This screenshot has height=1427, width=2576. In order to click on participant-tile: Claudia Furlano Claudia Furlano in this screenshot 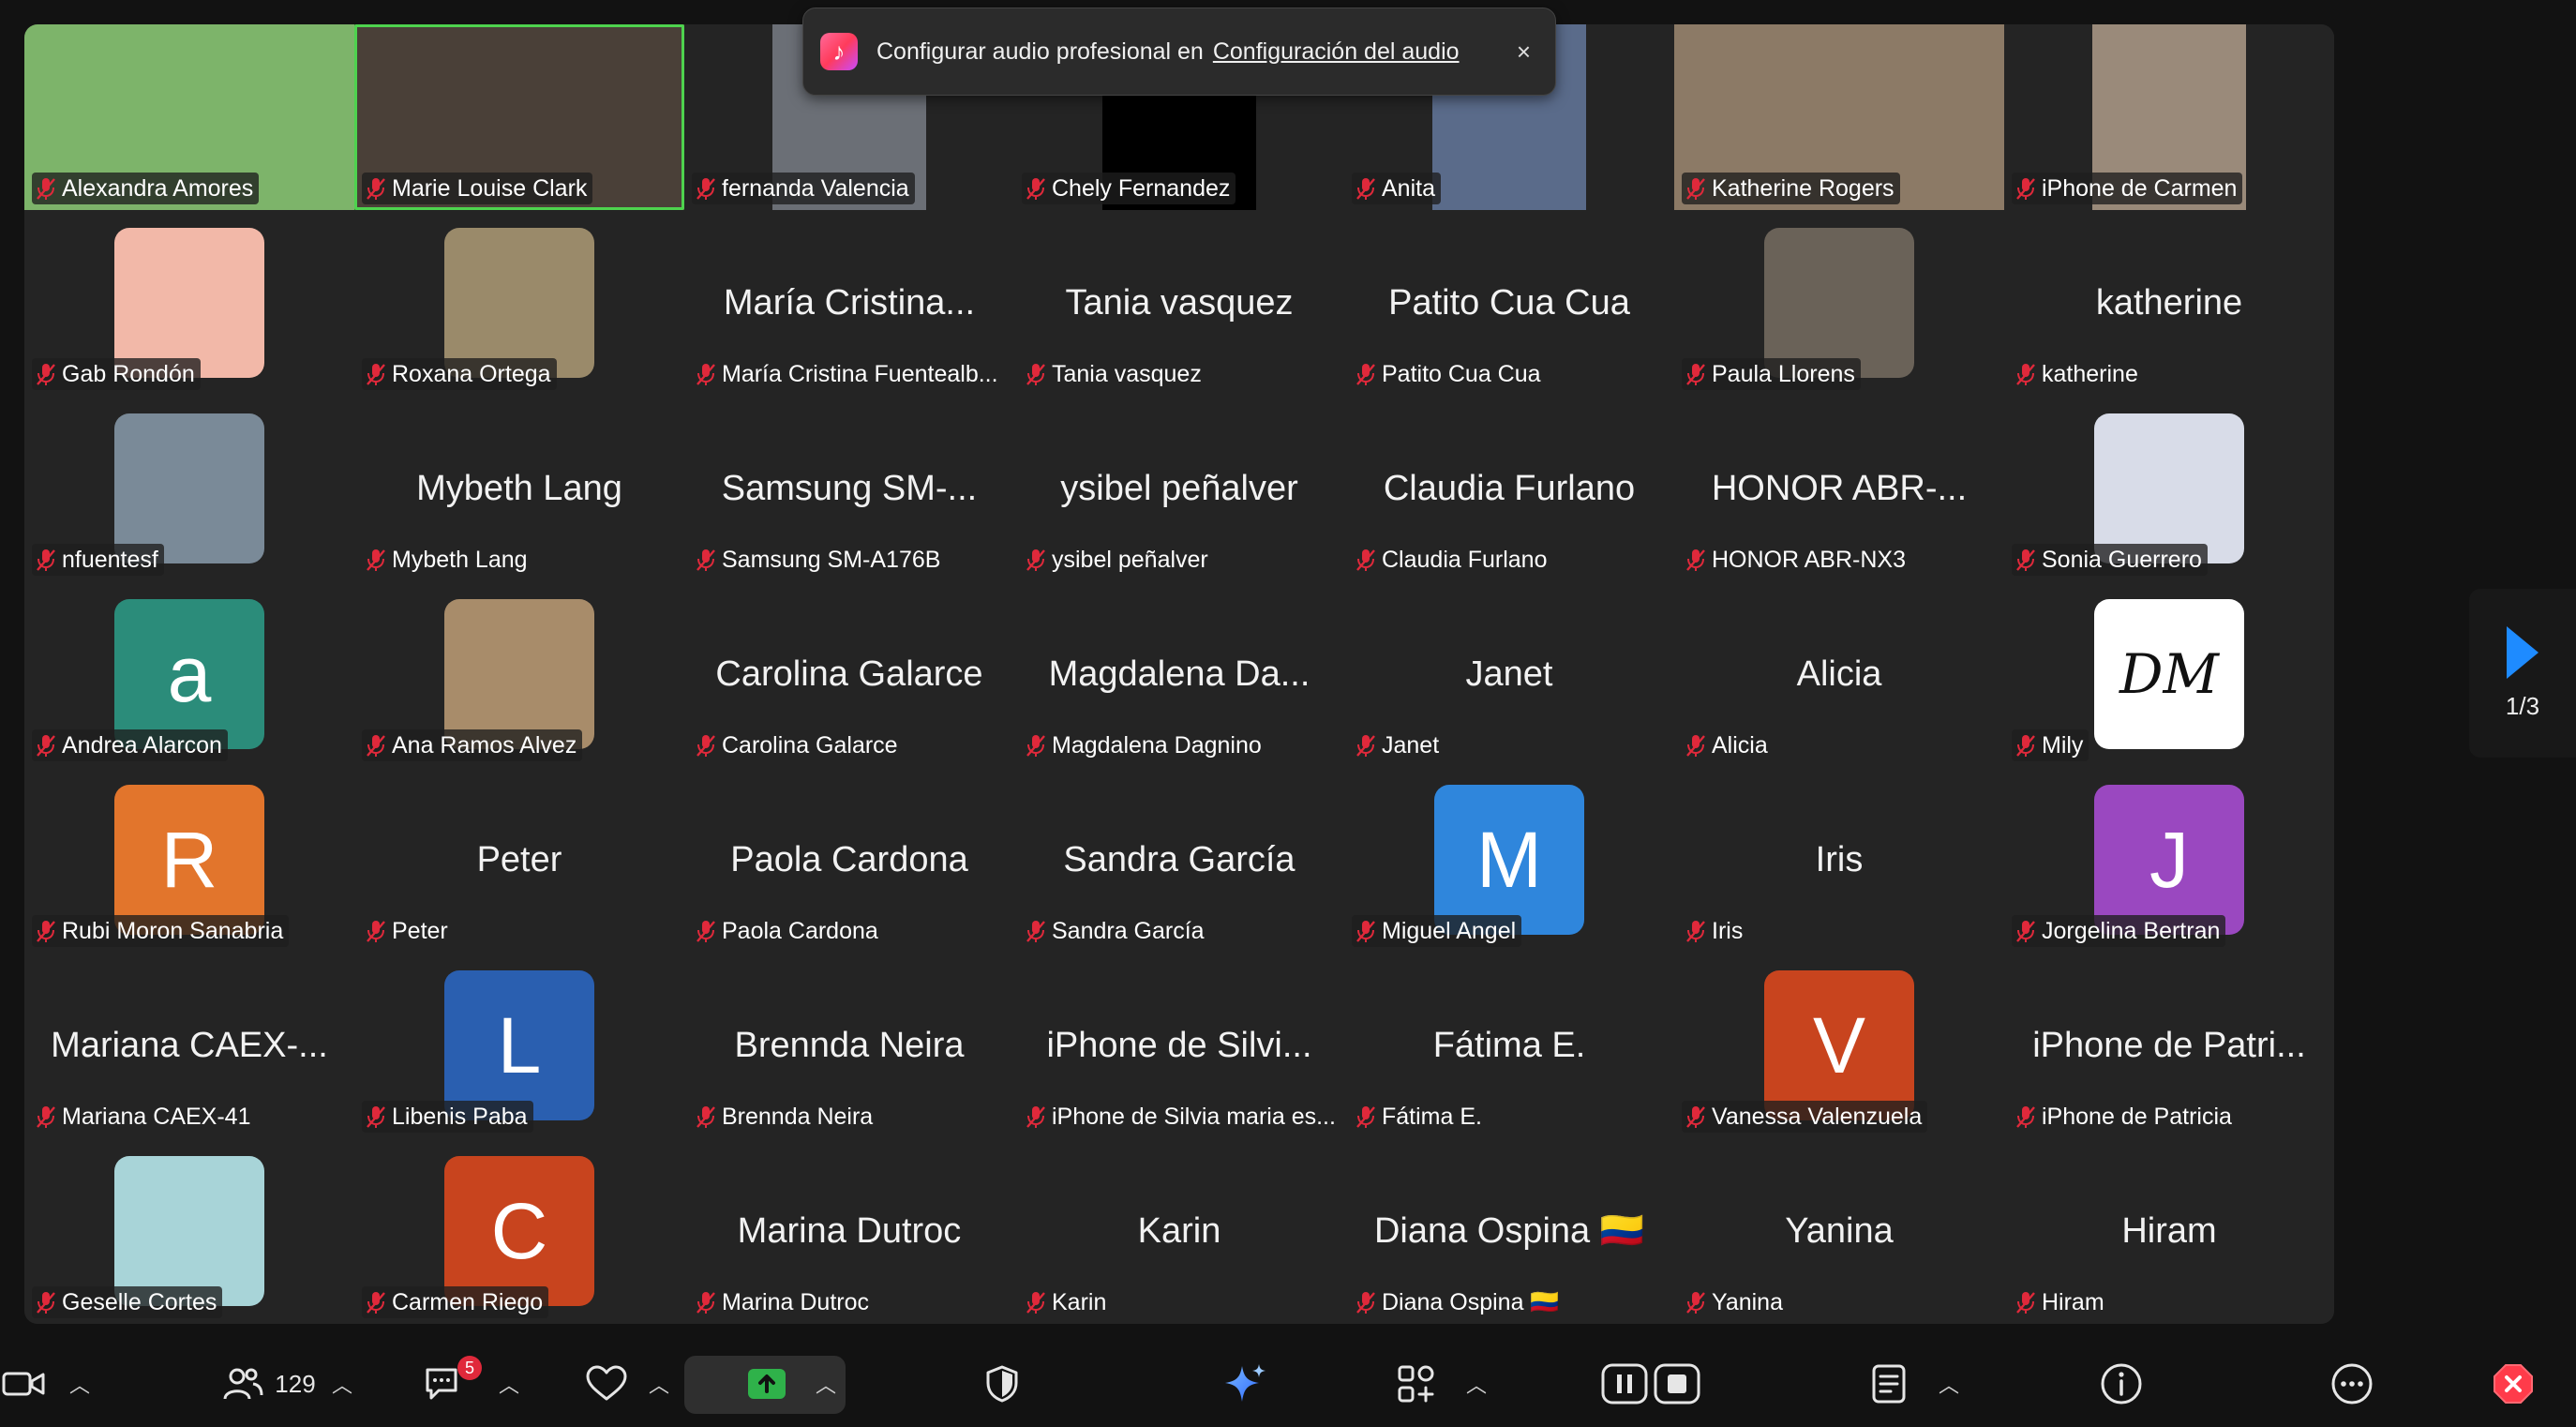, I will do `click(1509, 488)`.